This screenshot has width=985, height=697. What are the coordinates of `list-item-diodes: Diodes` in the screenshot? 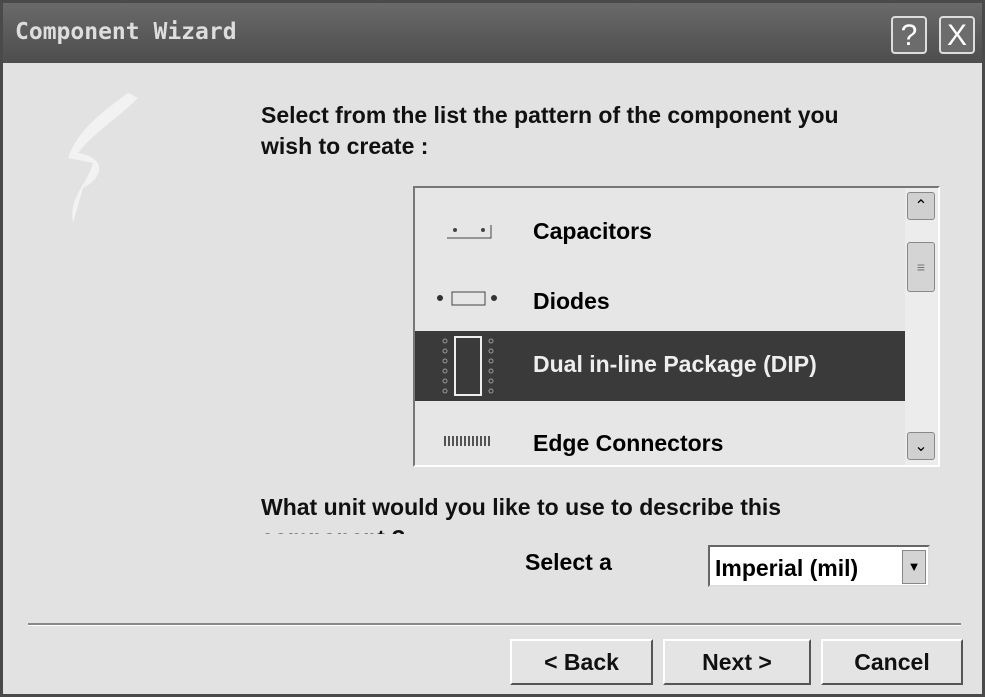 It's located at (660, 303).